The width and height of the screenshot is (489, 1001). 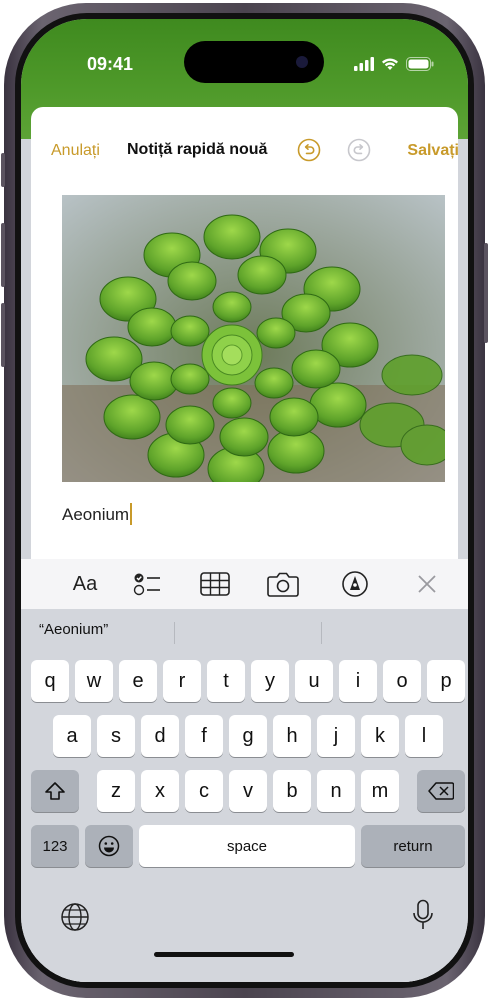 What do you see at coordinates (3, 255) in the screenshot?
I see `volume-up-button` at bounding box center [3, 255].